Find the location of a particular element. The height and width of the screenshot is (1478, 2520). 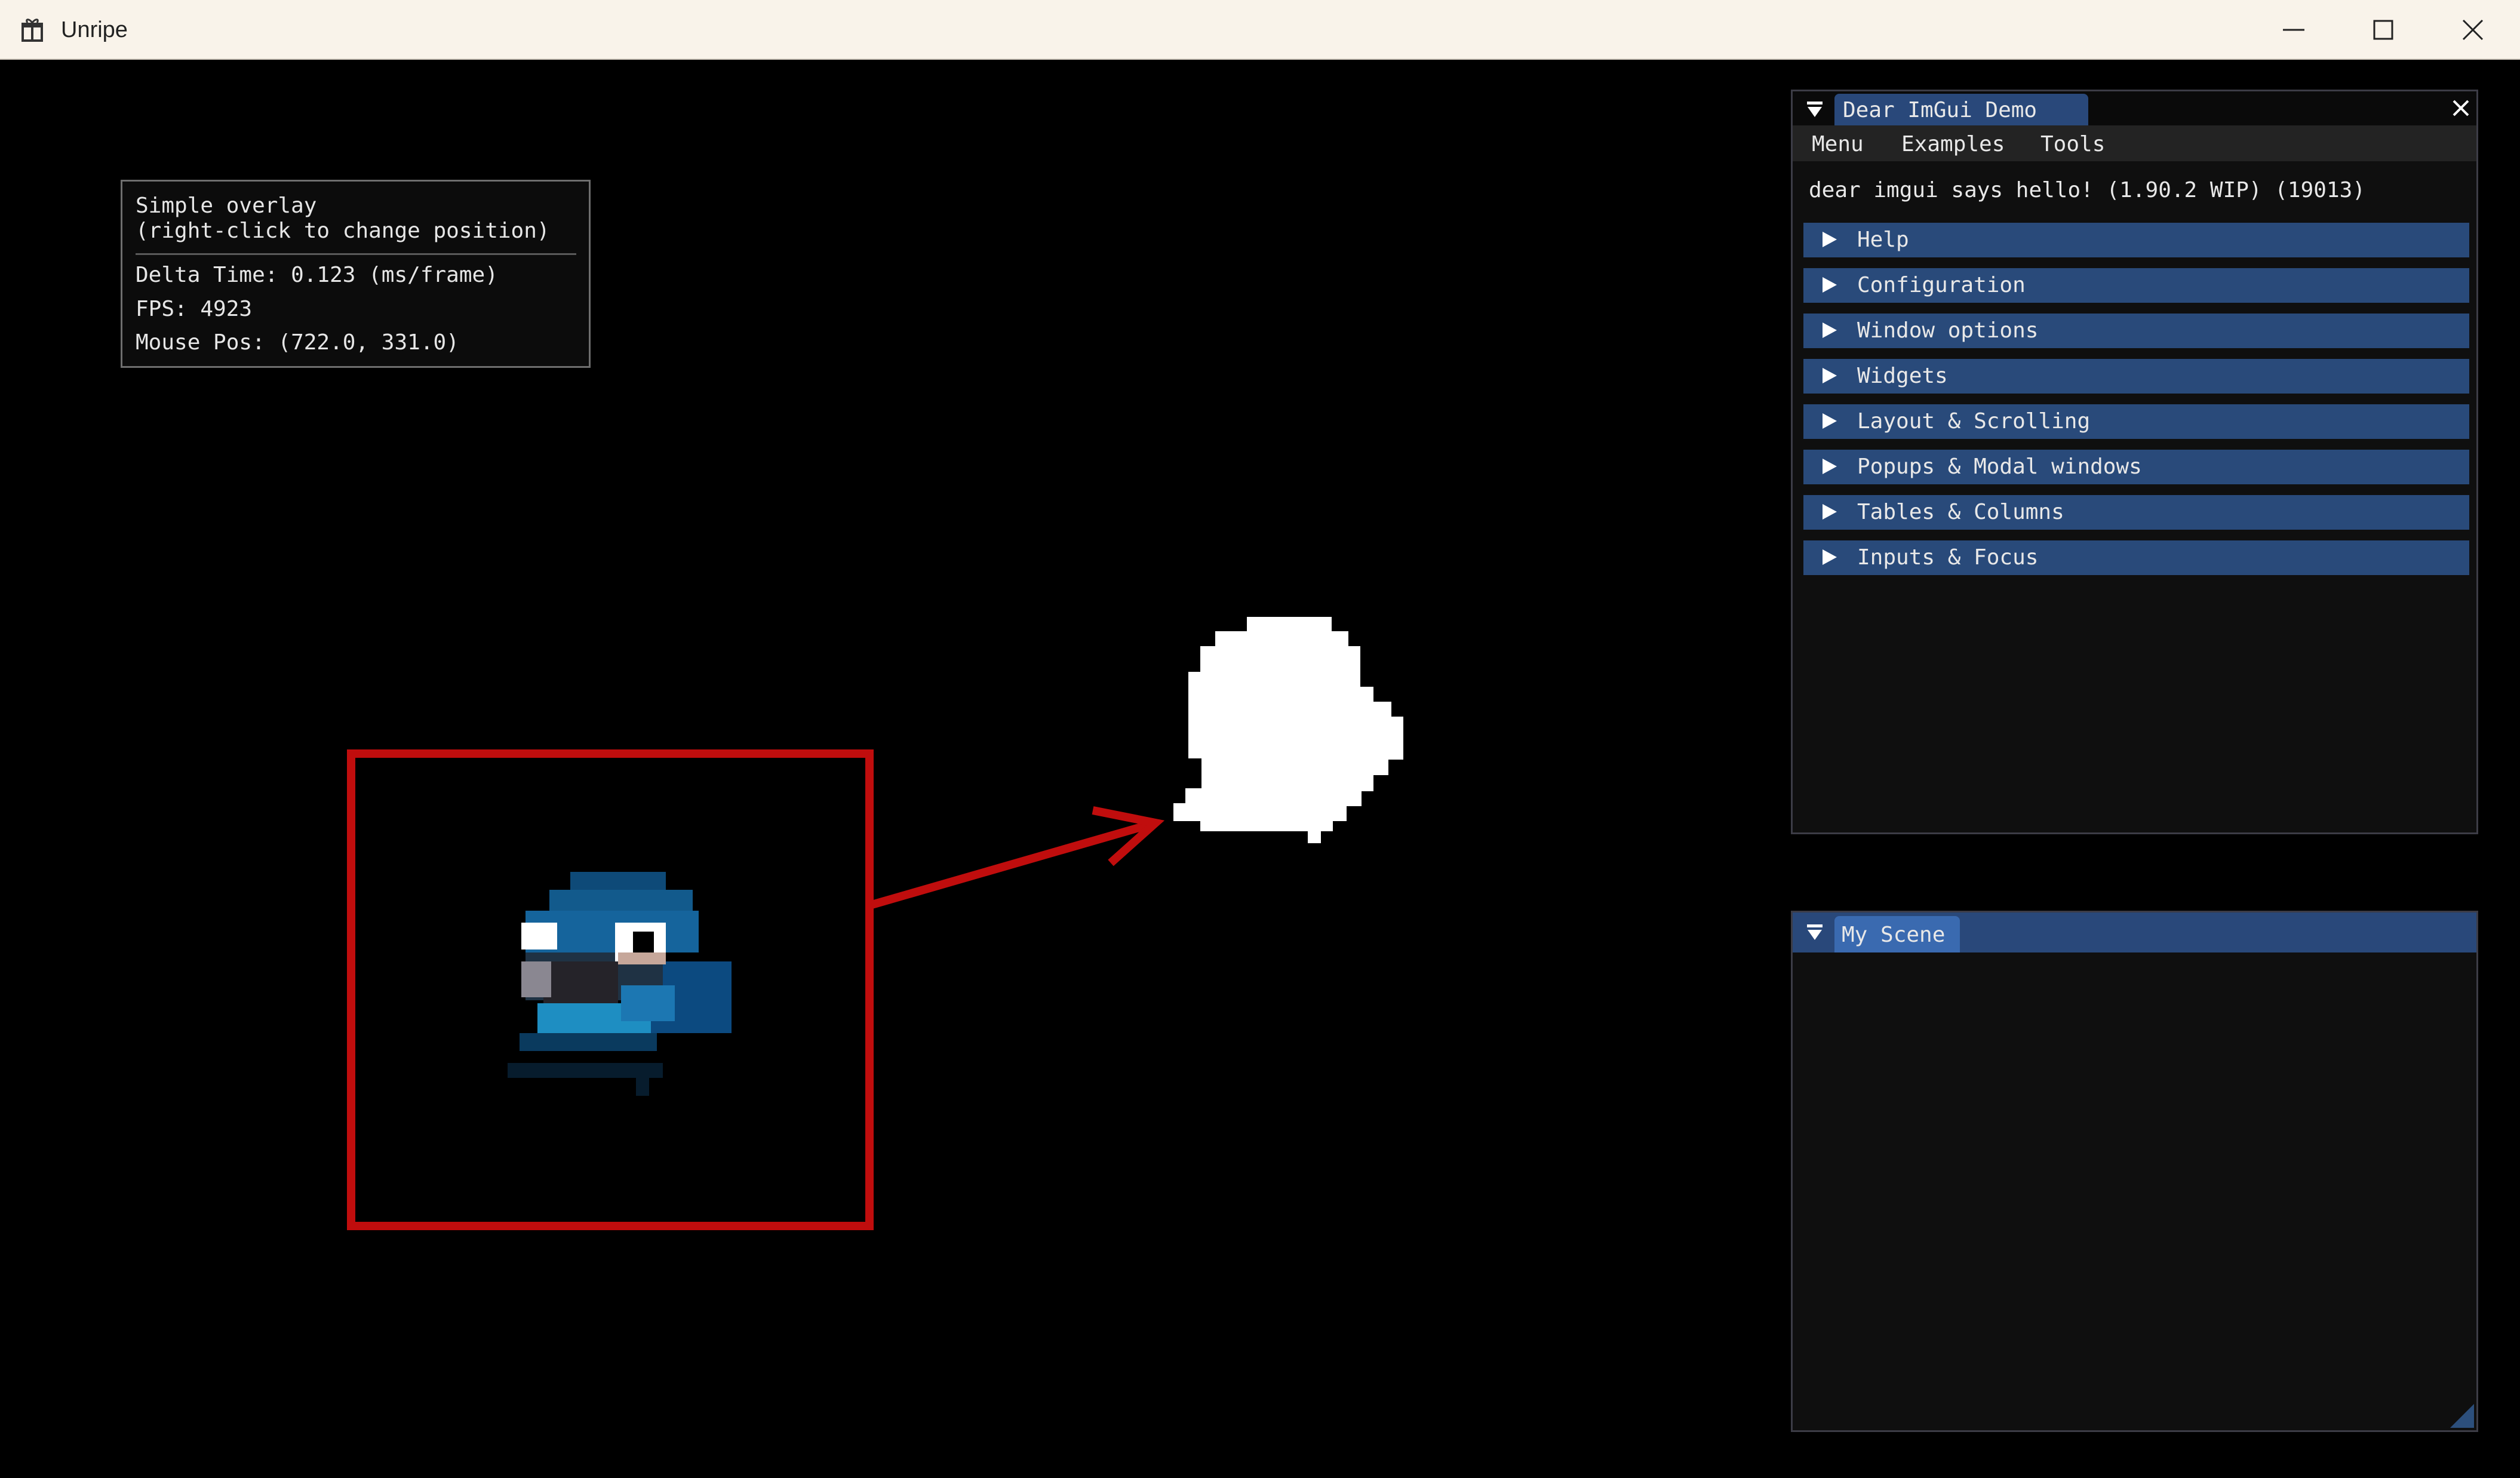

header-label: Tables & Columns is located at coordinates (1960, 512).